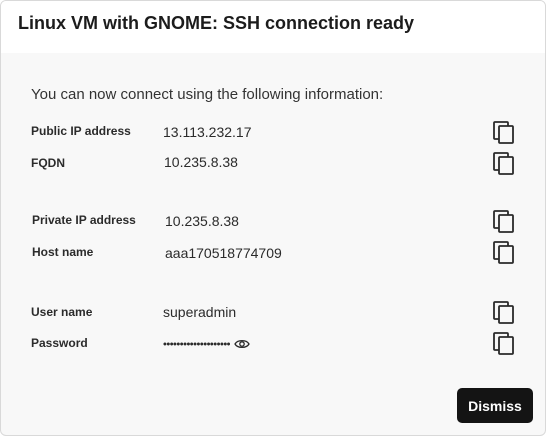 This screenshot has height=436, width=546. What do you see at coordinates (63, 252) in the screenshot?
I see `host-name-label: Host name` at bounding box center [63, 252].